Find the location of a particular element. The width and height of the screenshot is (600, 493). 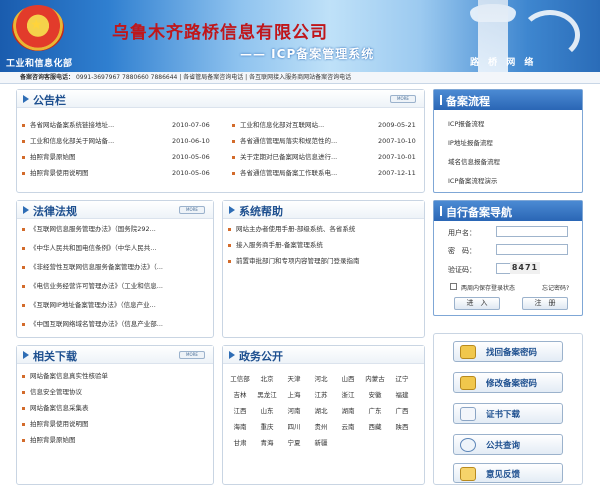

change-password-button: 修改备案密码 is located at coordinates (508, 382).